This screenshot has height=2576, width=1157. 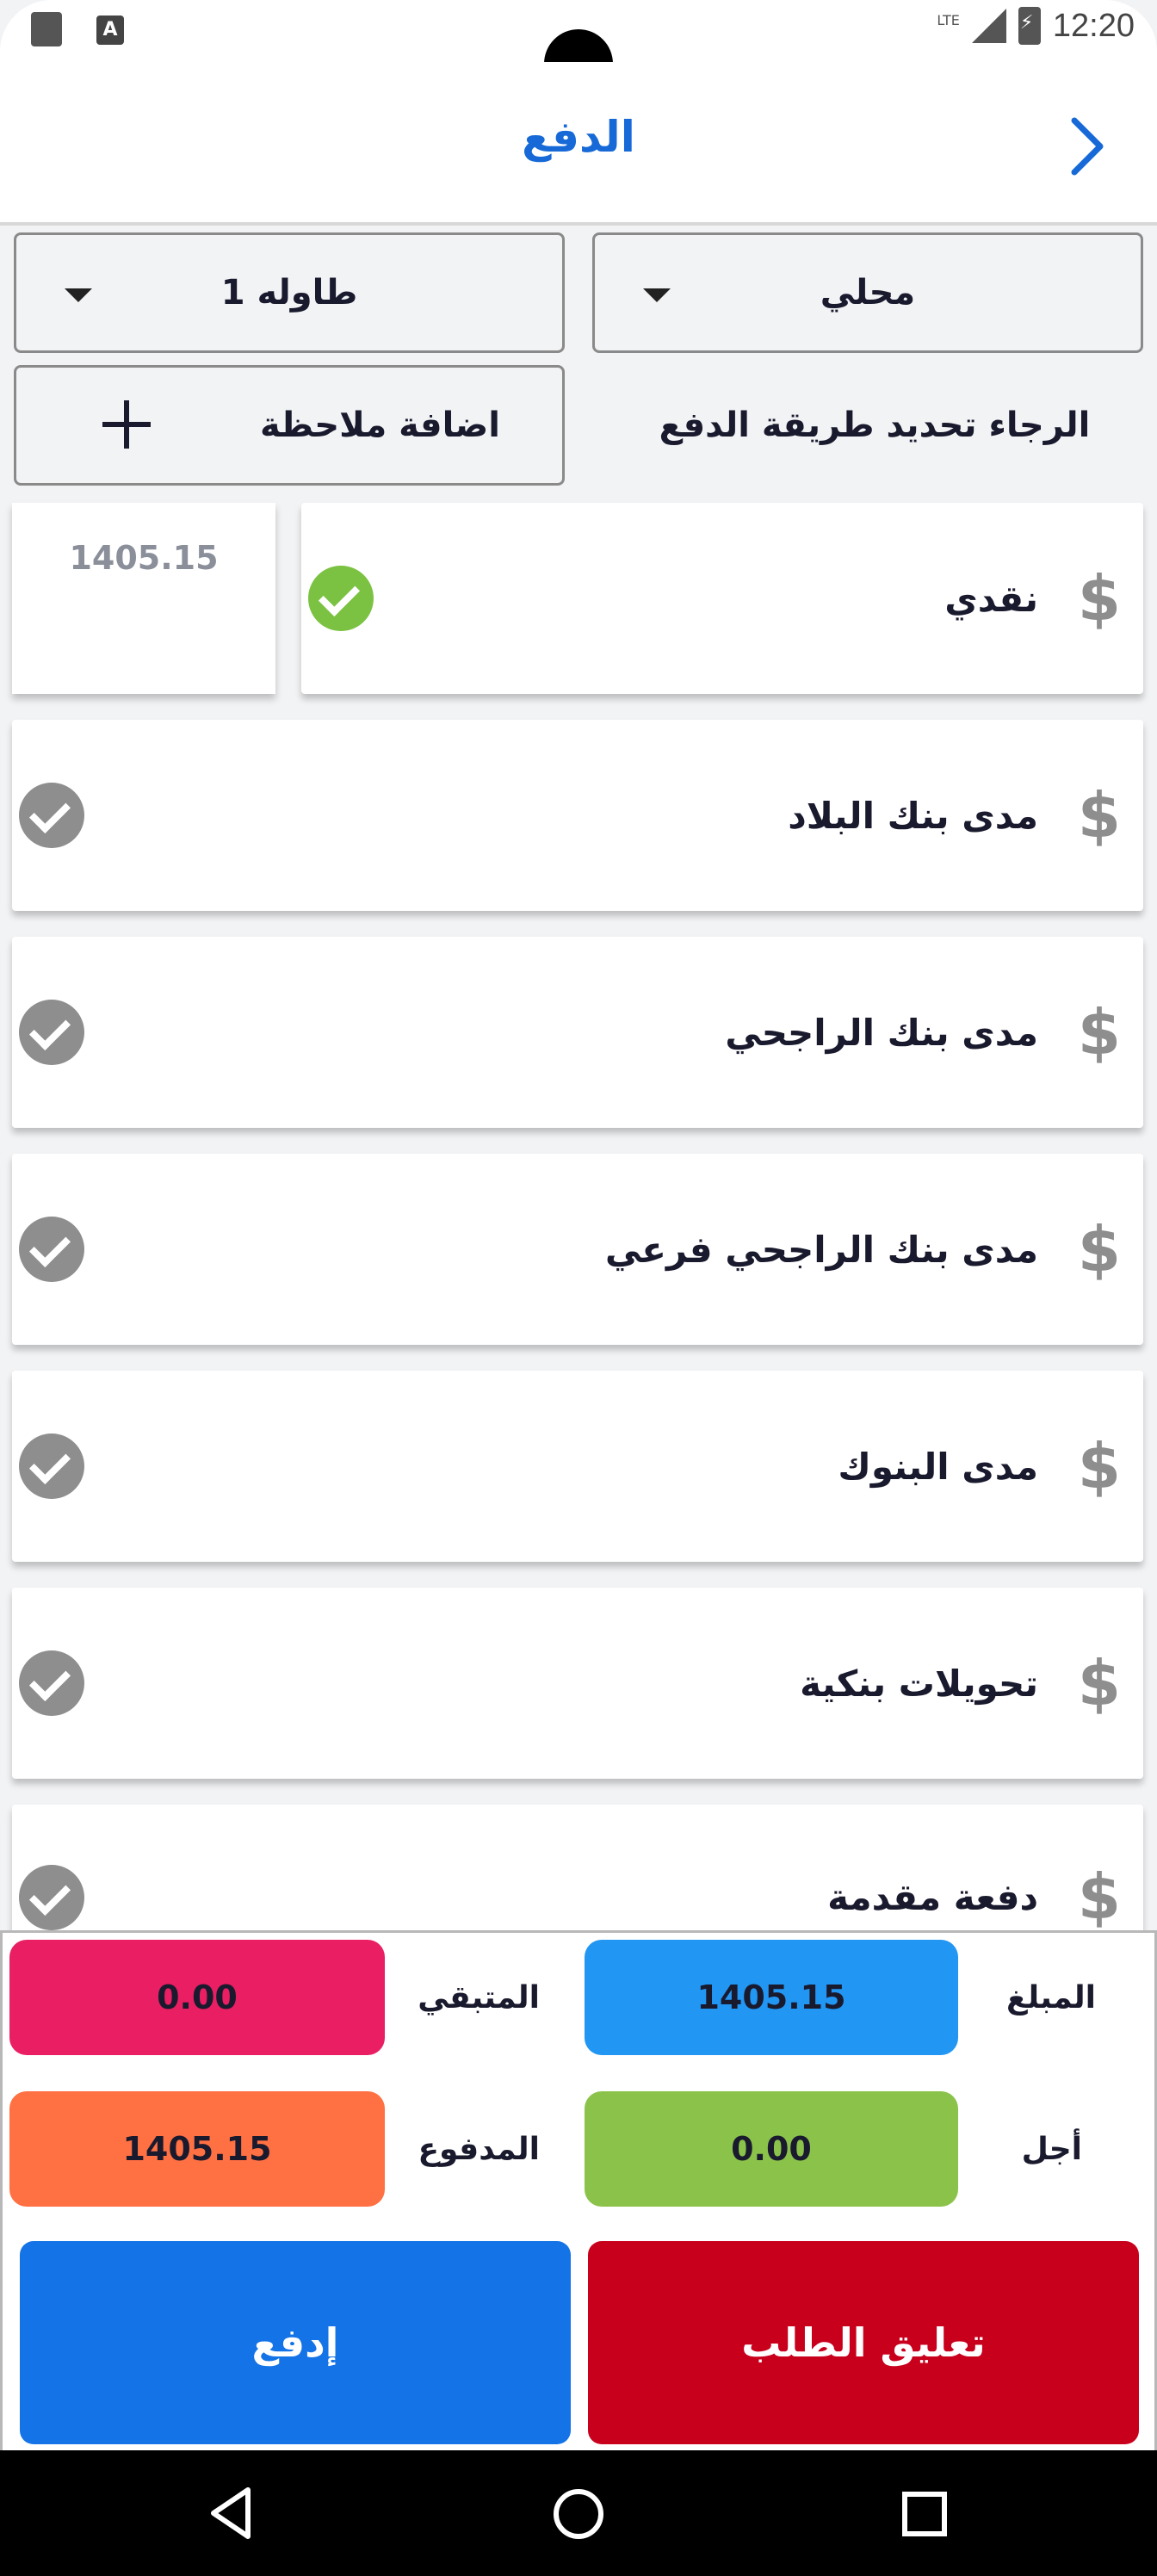 I want to click on plus-icon, so click(x=127, y=425).